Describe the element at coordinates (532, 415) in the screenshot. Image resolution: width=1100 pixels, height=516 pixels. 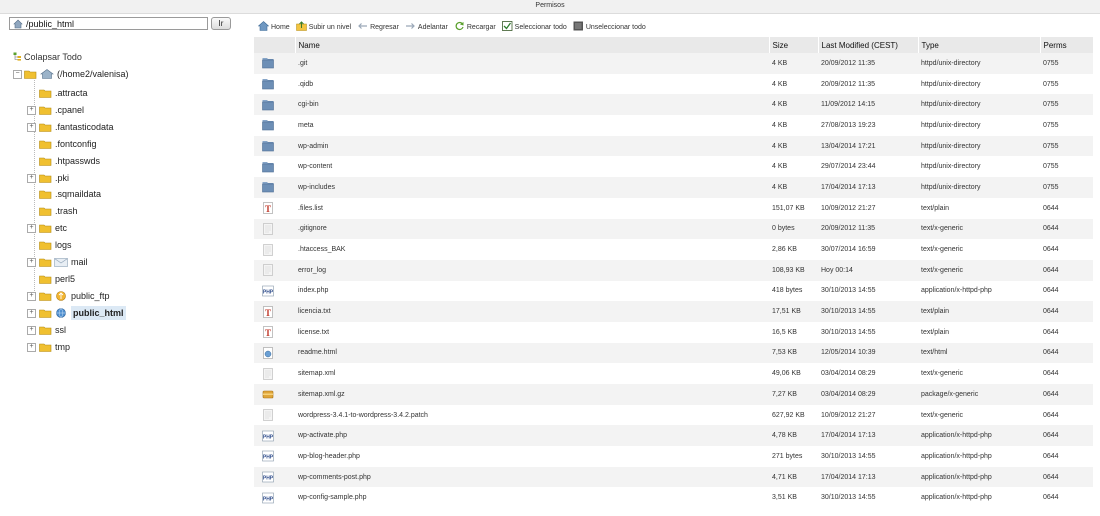
I see `cell-name: wordpress-3.4.1-to-wordpress-3.4.2.patch` at that location.